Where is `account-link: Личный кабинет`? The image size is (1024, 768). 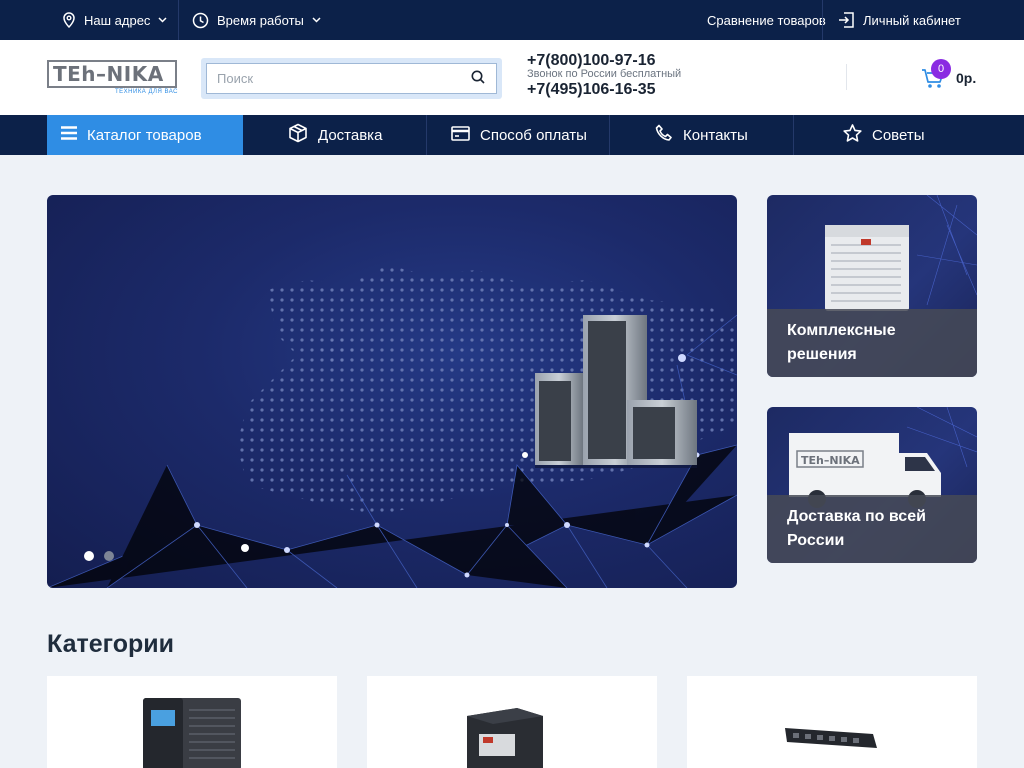
account-link: Личный кабинет is located at coordinates (899, 20).